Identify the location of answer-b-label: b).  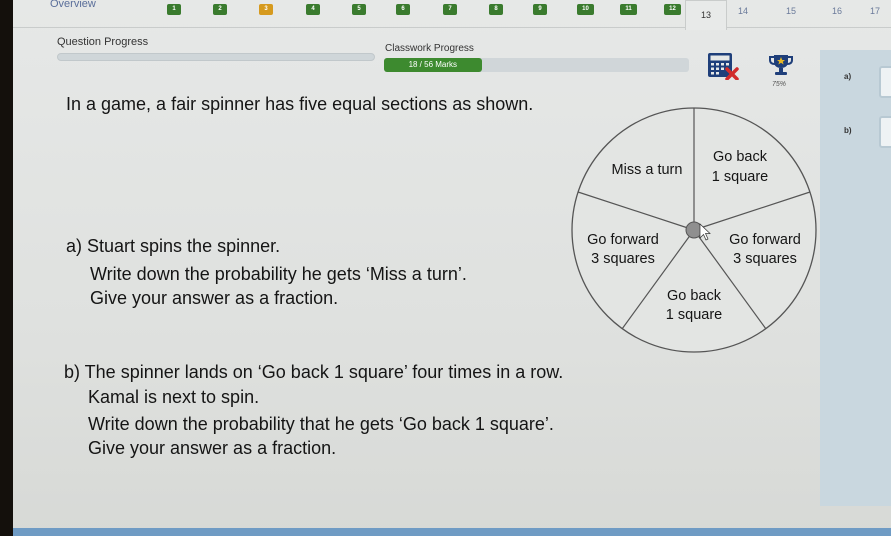
(848, 130).